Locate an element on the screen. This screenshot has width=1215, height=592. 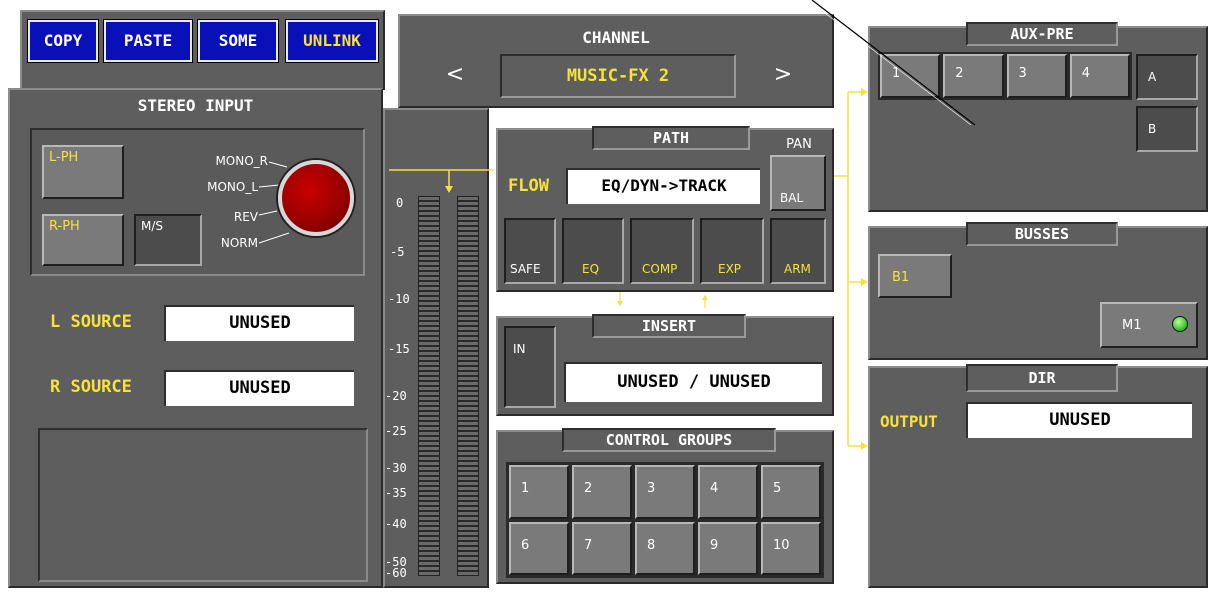
stereo-input-title: STEREO INPUT is located at coordinates (195, 105).